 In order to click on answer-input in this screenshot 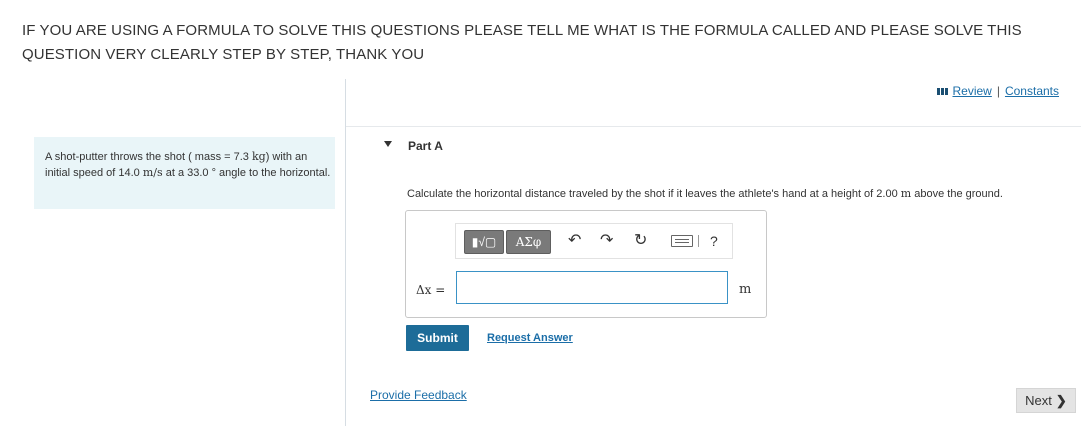, I will do `click(592, 287)`.